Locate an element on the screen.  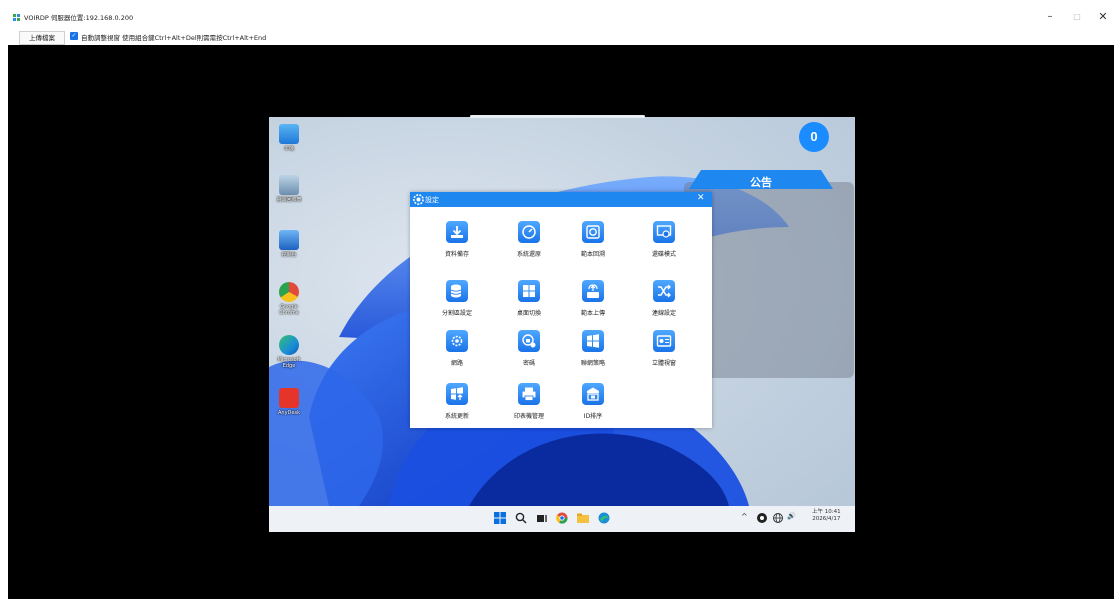
windows-update-icon is located at coordinates (457, 394).